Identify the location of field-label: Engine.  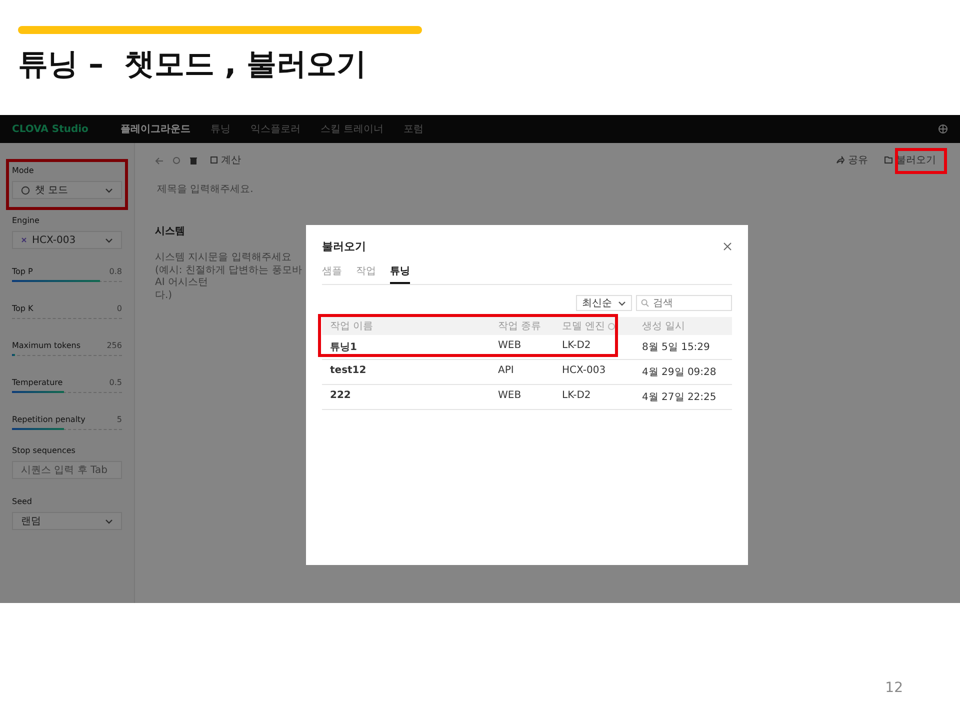
(26, 220).